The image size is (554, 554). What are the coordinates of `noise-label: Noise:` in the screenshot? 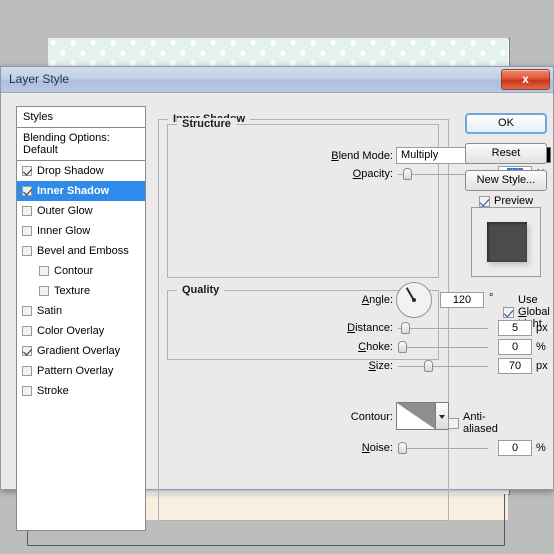 It's located at (377, 448).